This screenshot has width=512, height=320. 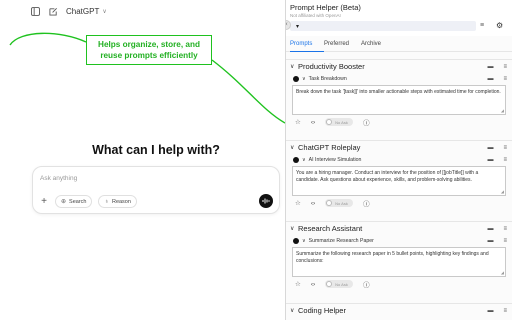 What do you see at coordinates (399, 79) in the screenshot?
I see `prompt-item-header: ∨ Task Breakdown ▬ ≡` at bounding box center [399, 79].